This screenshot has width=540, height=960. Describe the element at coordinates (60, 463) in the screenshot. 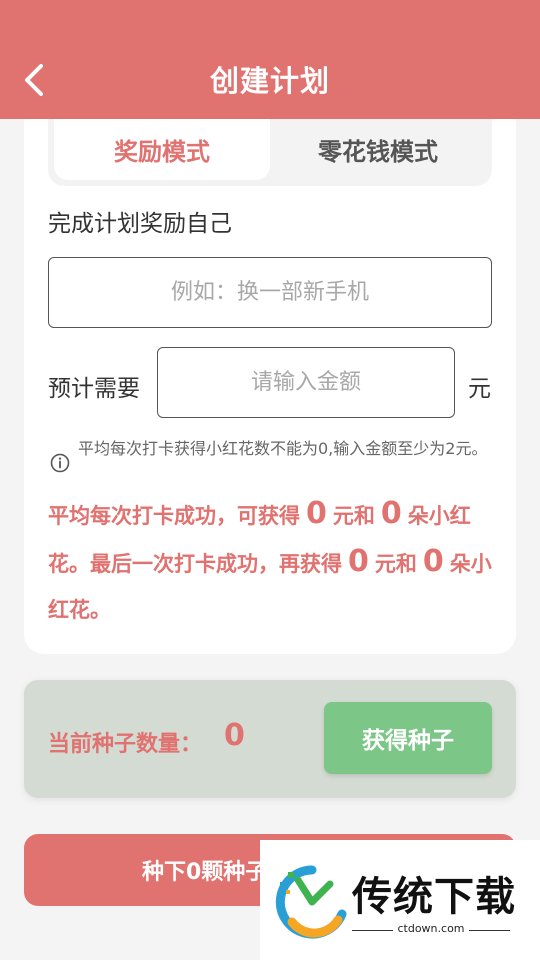

I see `info-icon` at that location.